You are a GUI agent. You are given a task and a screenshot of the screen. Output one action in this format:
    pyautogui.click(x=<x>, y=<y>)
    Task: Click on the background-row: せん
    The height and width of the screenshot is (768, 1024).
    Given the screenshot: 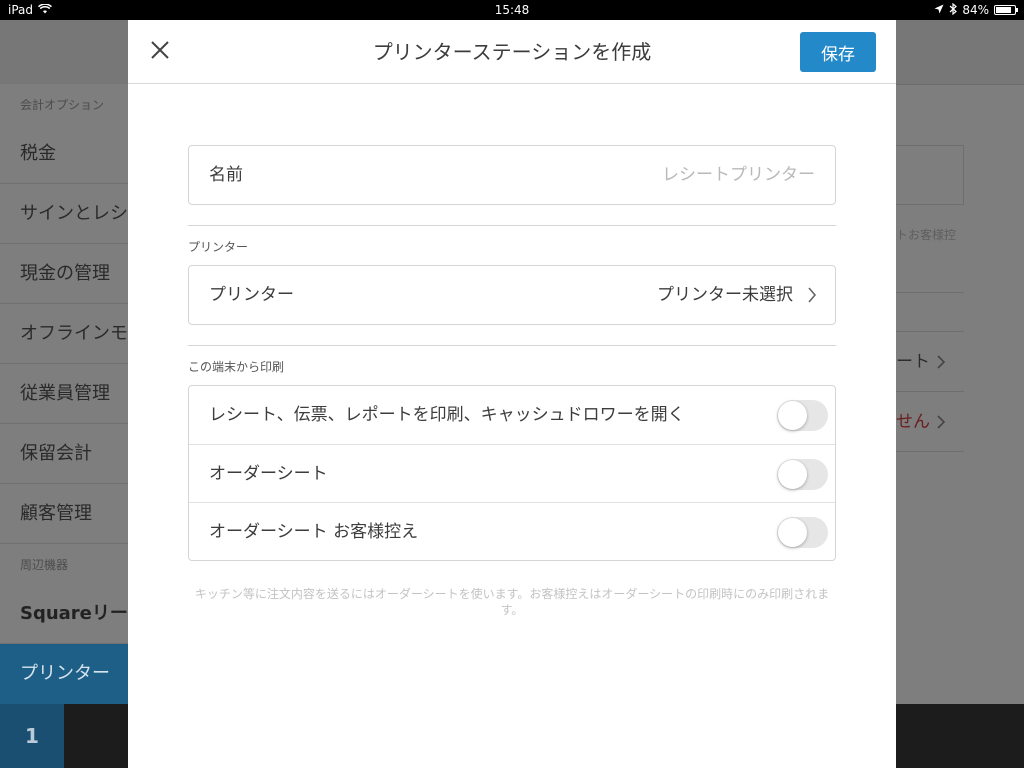 What is the action you would take?
    pyautogui.click(x=930, y=422)
    